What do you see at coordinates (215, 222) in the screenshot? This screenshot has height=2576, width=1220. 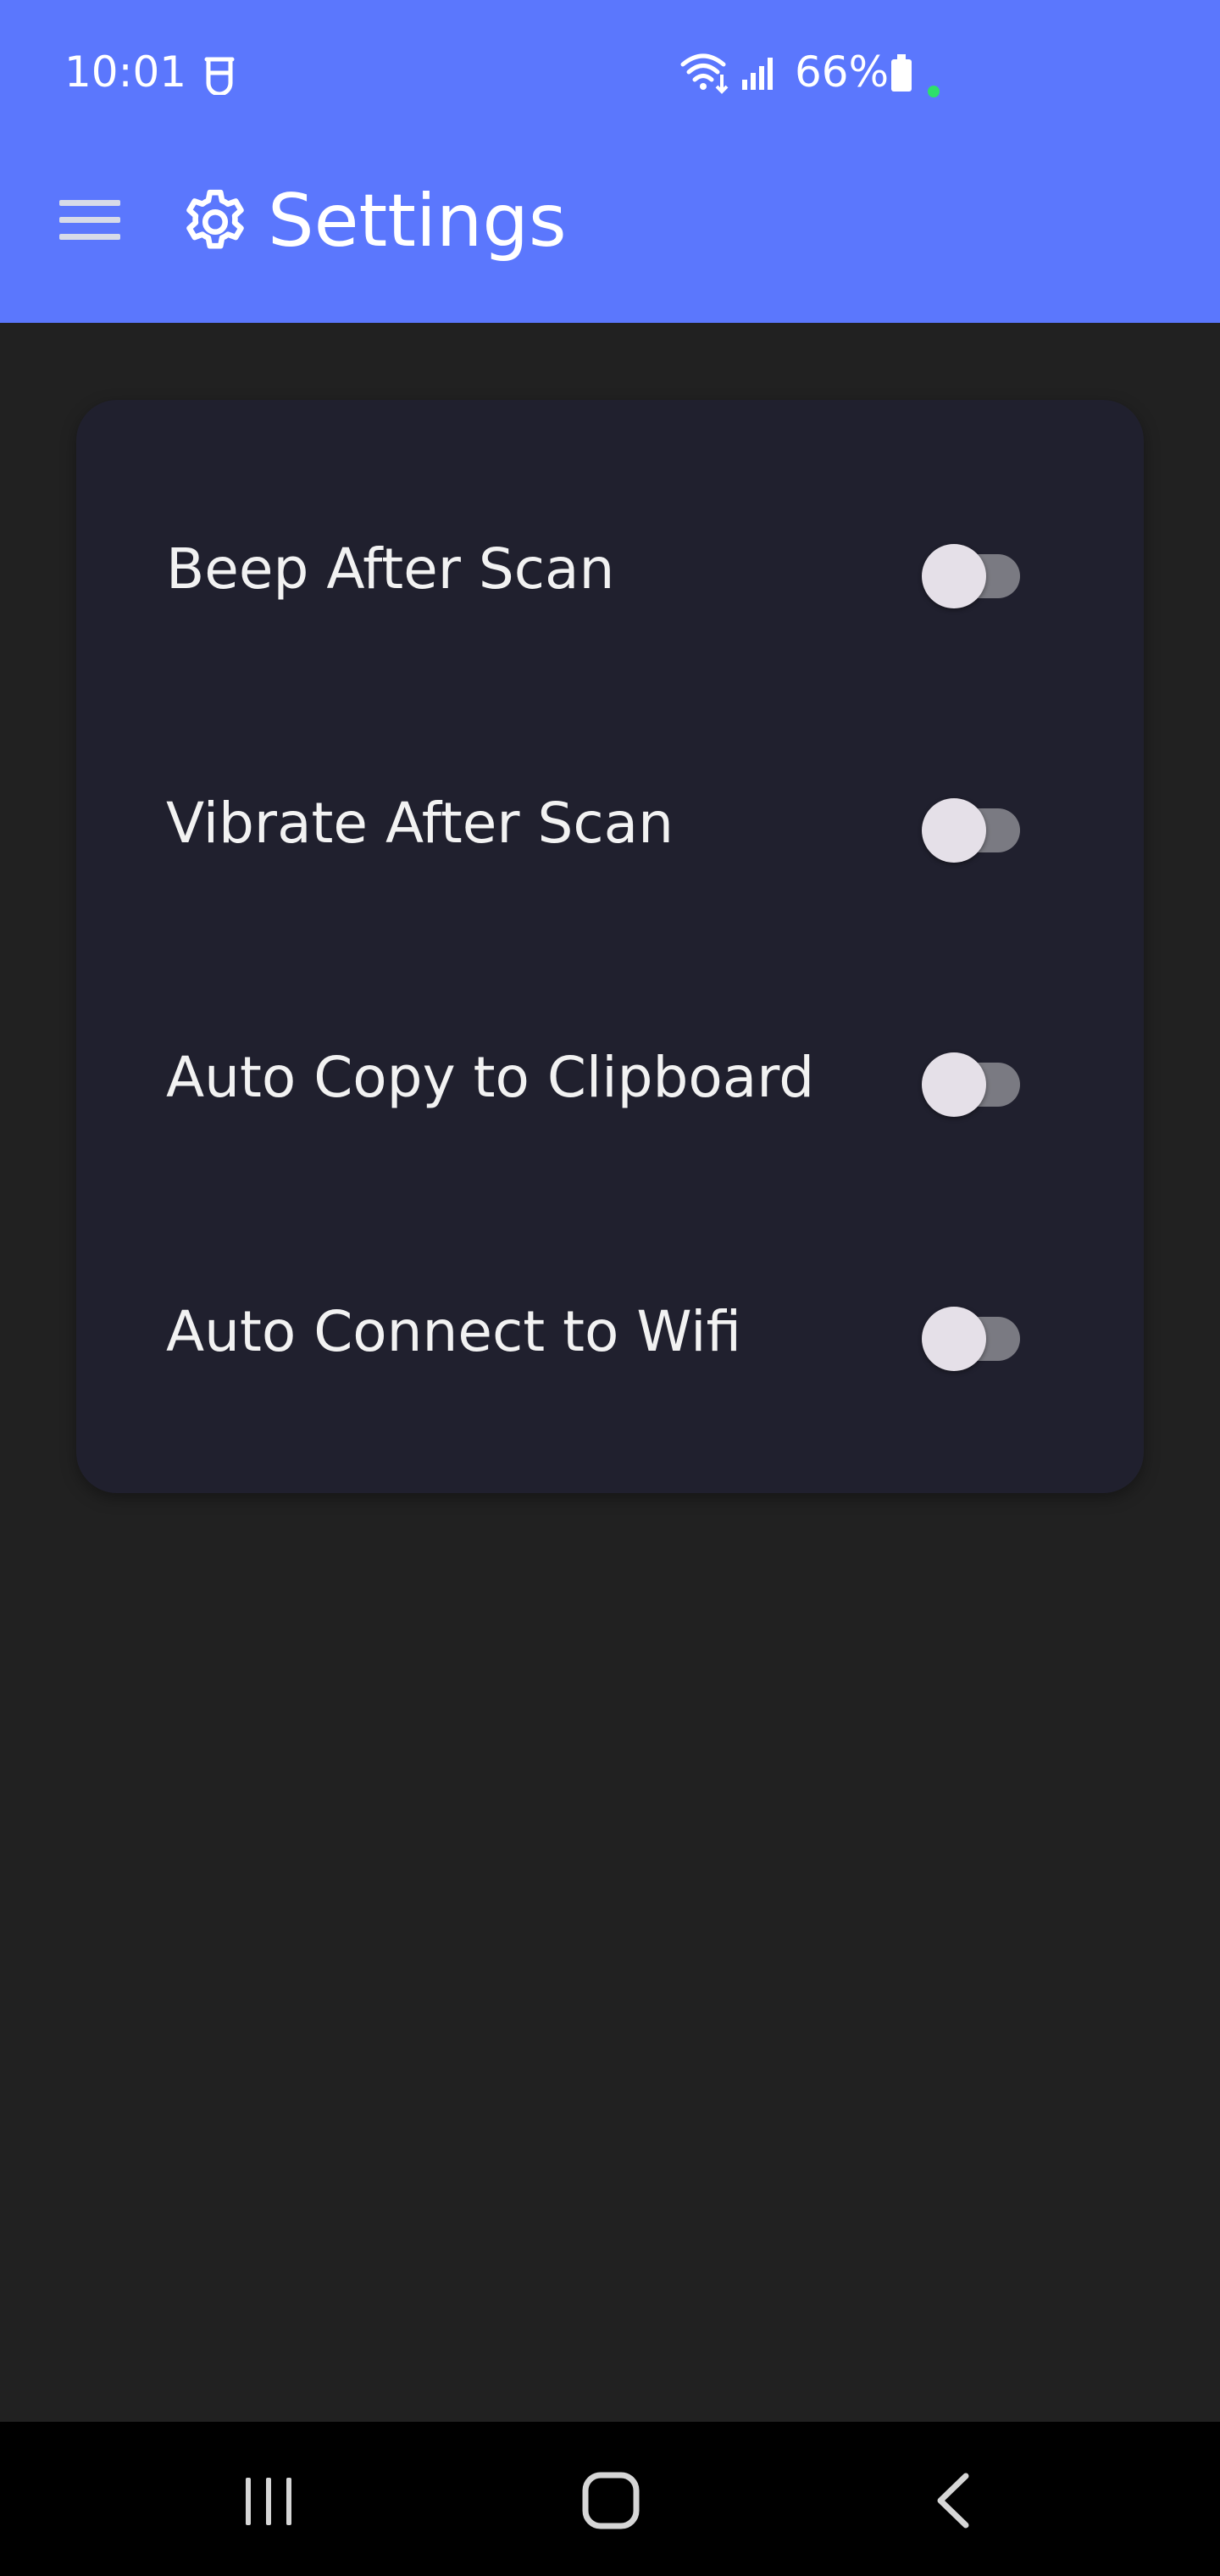 I see `gear-icon` at bounding box center [215, 222].